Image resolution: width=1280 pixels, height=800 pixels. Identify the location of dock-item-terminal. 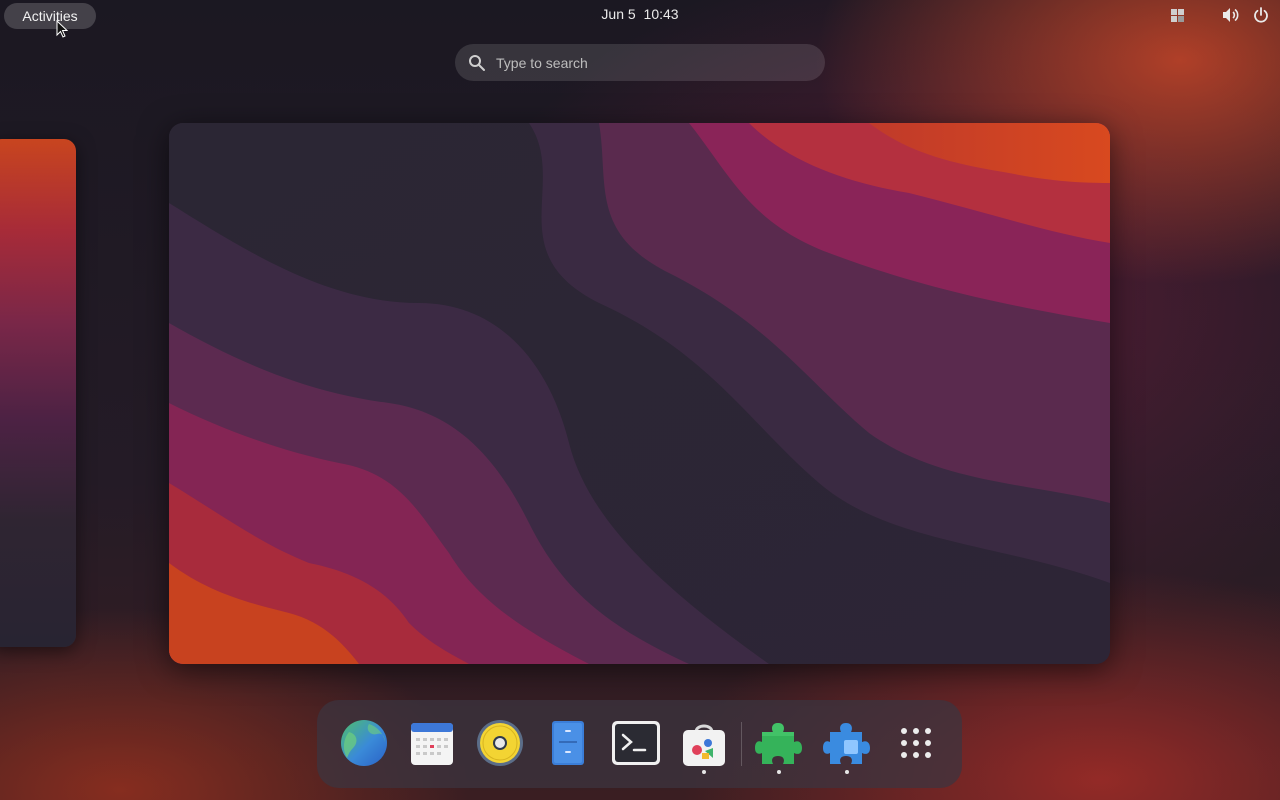
(636, 743).